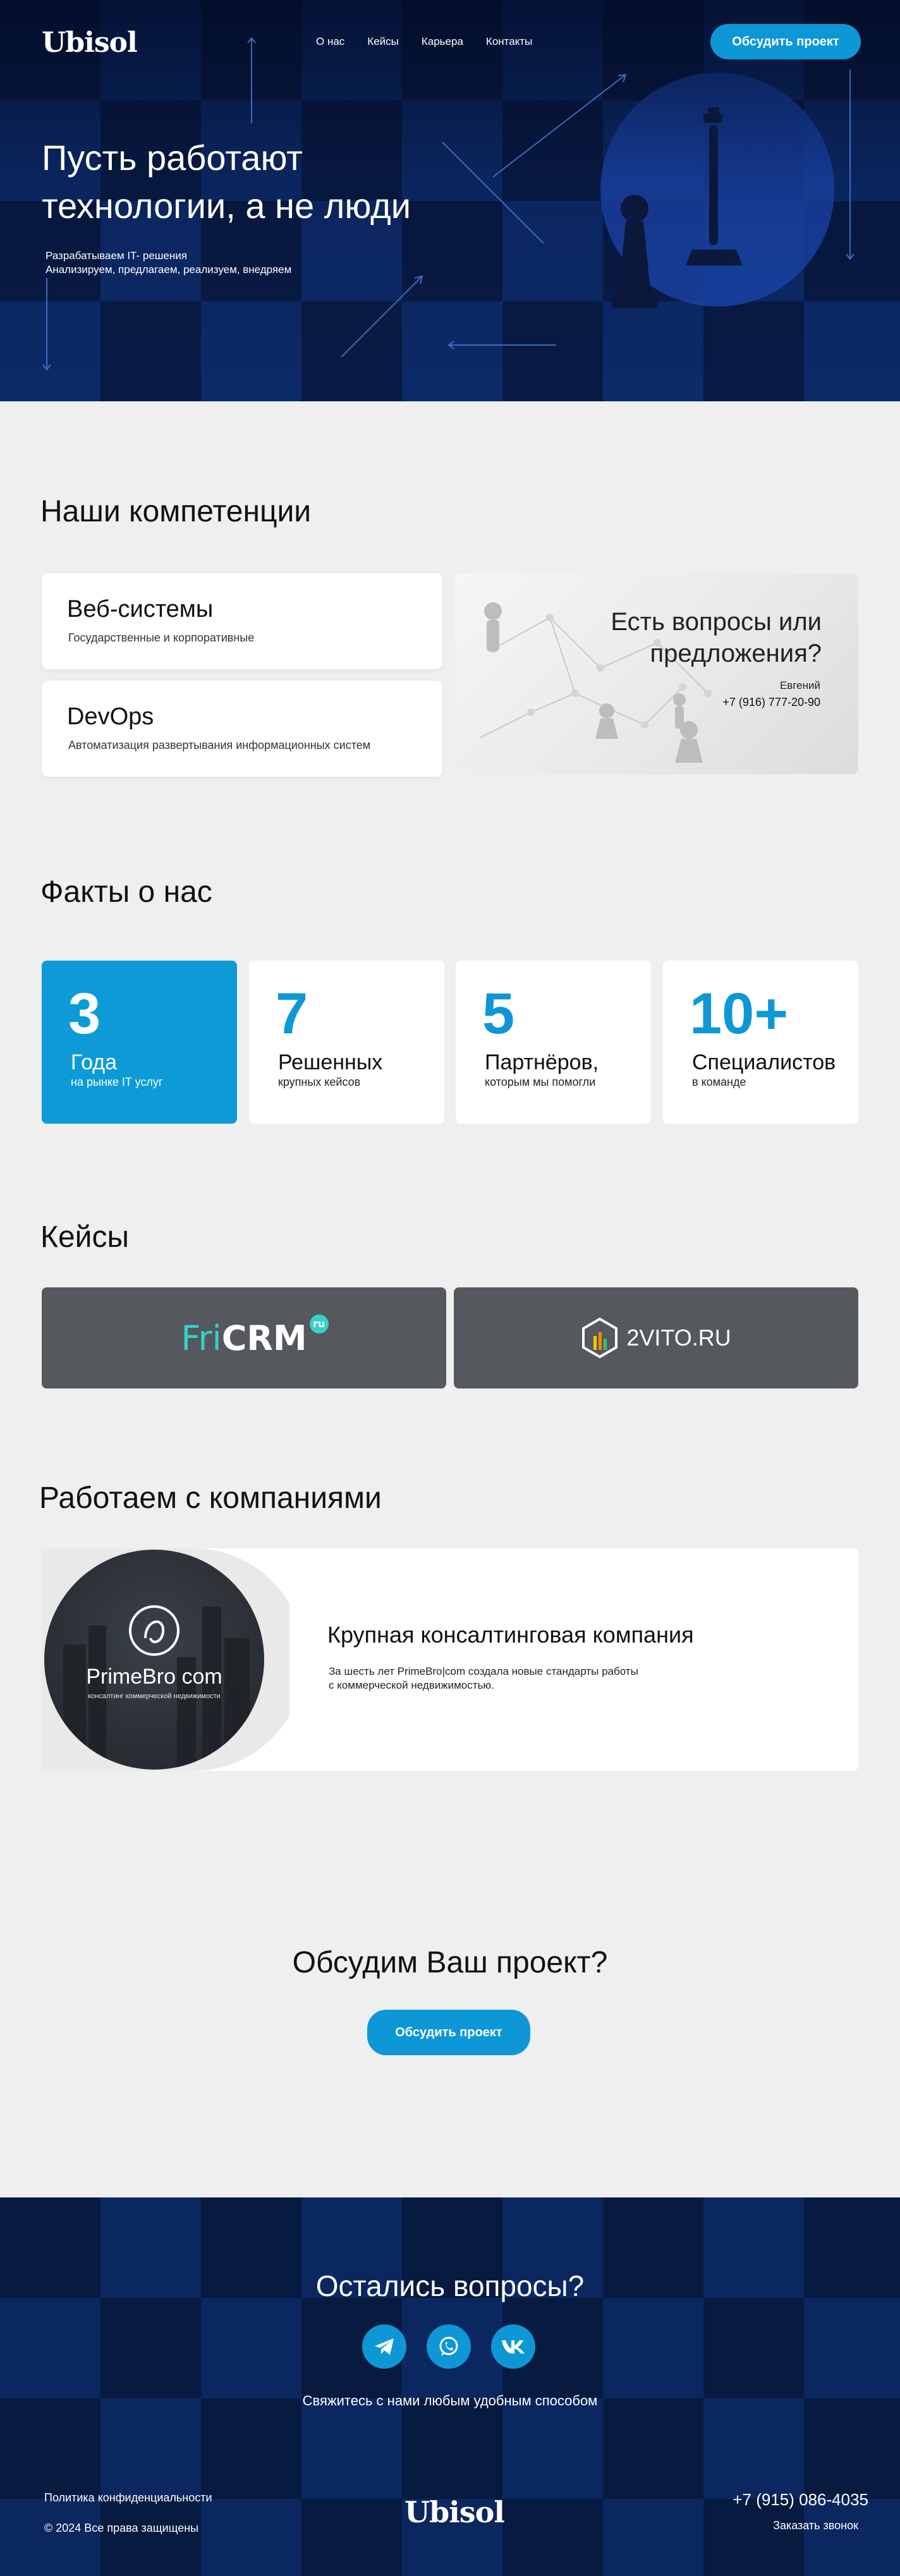 The width and height of the screenshot is (900, 2576). I want to click on competency-subtitle: Государственные и корпоративные, so click(161, 637).